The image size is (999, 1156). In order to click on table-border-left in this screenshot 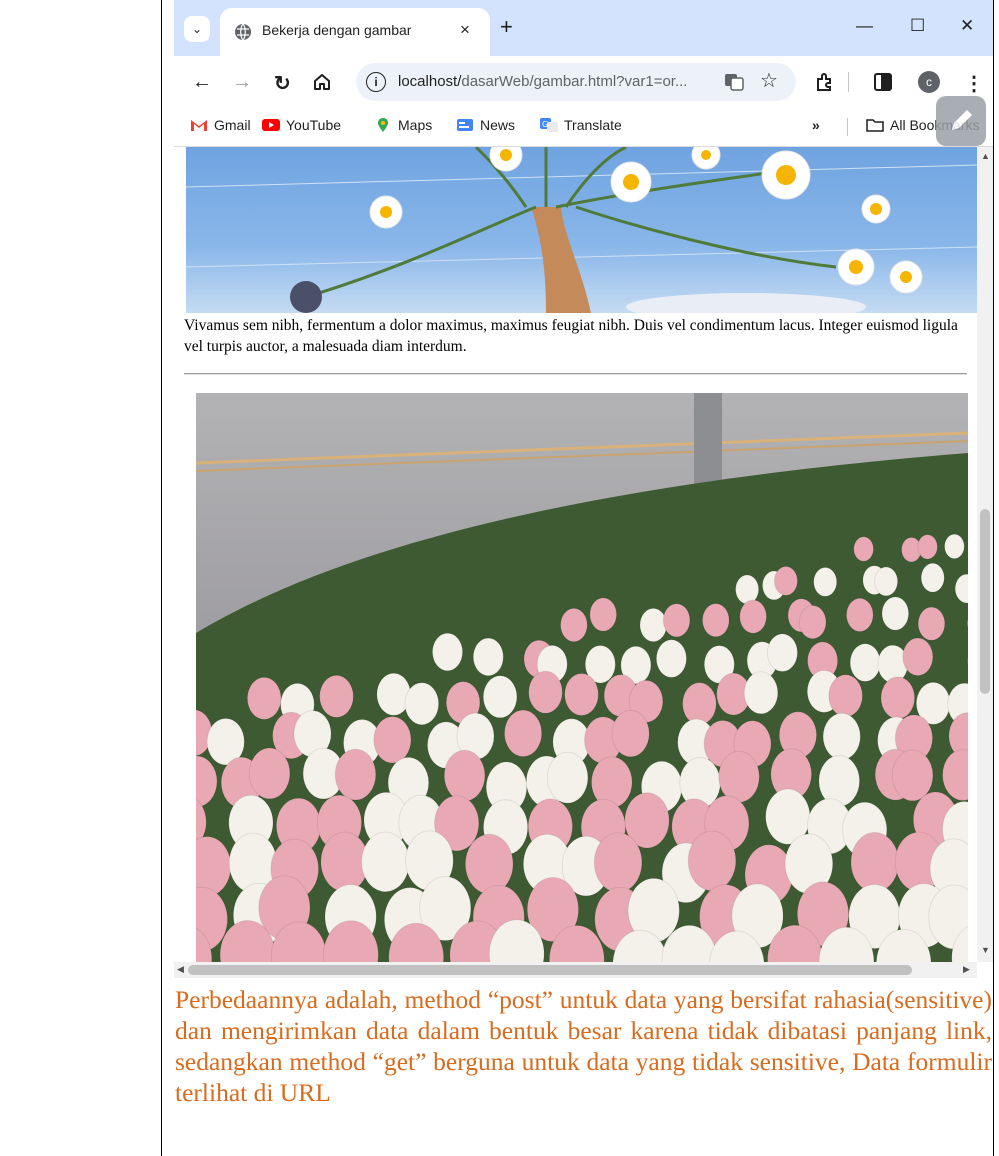, I will do `click(161, 578)`.